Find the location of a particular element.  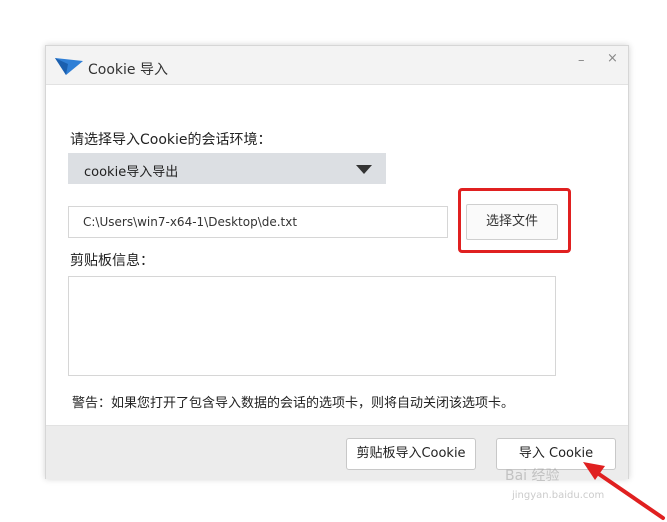

chevron-down-icon is located at coordinates (364, 169).